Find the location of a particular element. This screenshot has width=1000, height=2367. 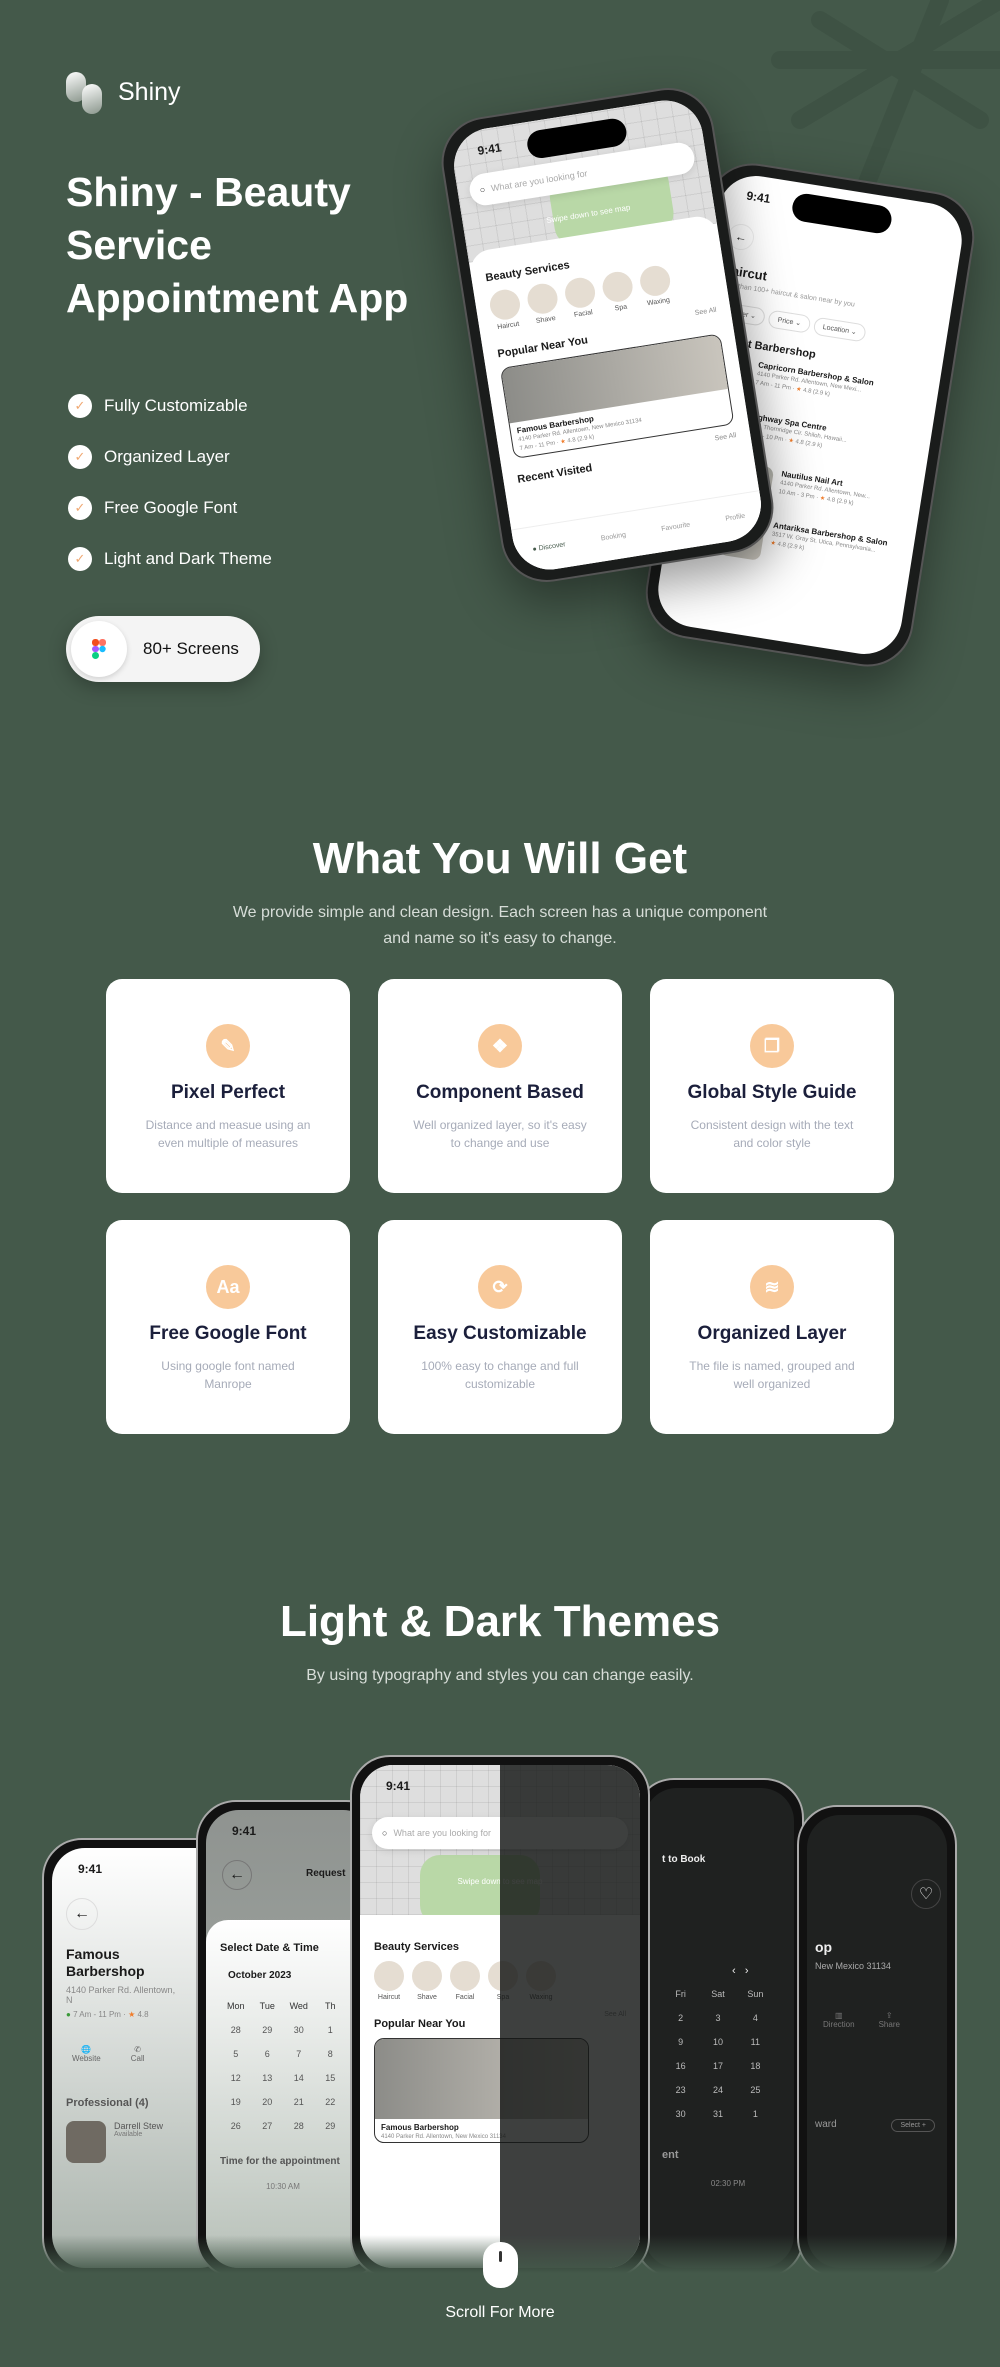

calendar-date: 4 is located at coordinates (755, 2018).